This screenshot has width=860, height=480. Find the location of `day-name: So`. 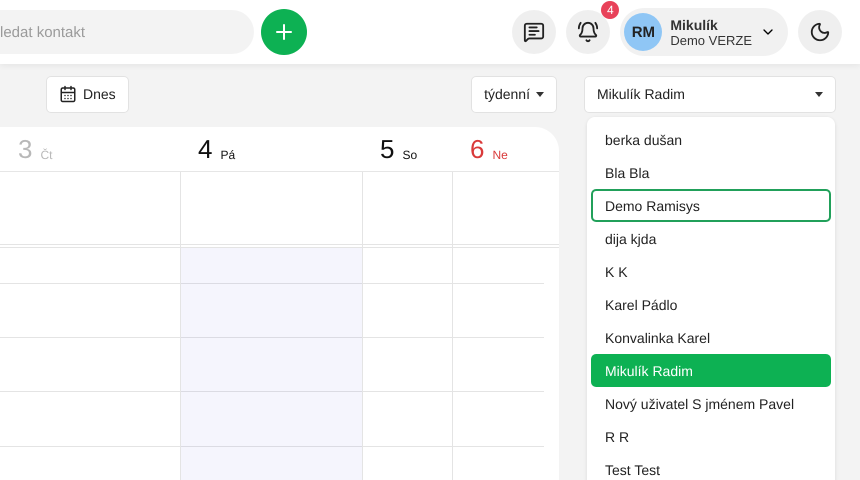

day-name: So is located at coordinates (410, 155).